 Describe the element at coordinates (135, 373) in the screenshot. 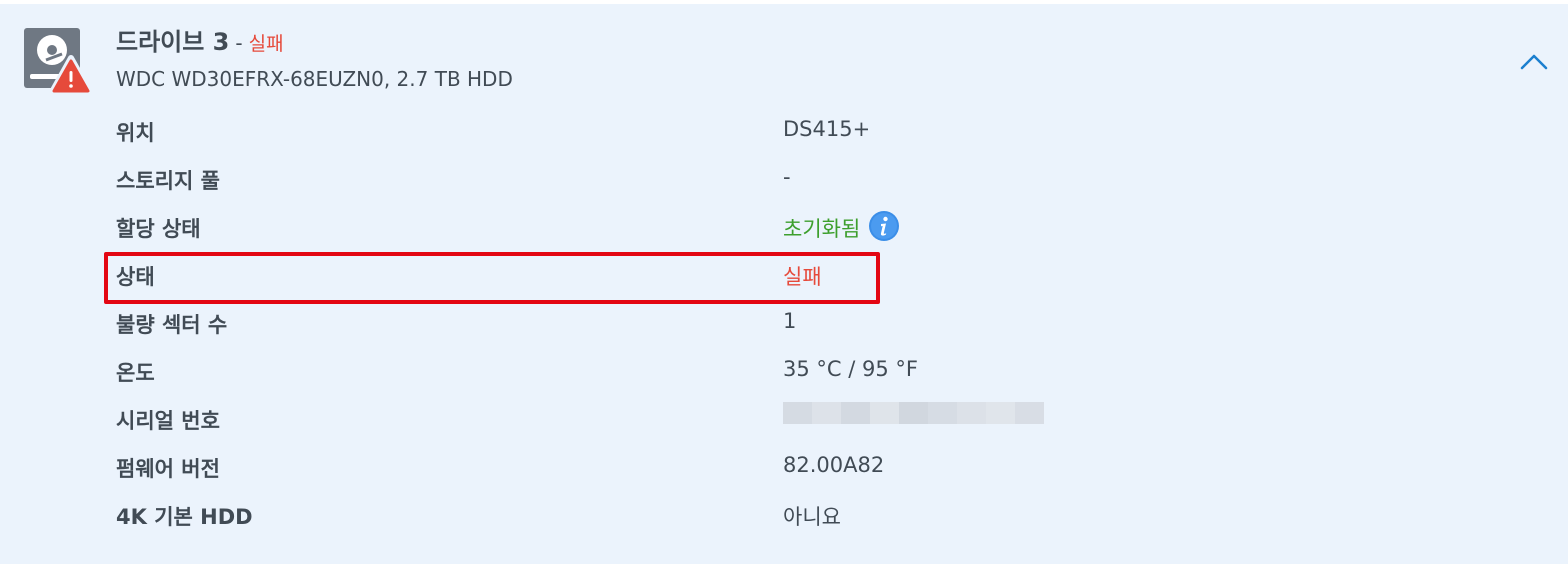

I see `temperature-label: 온도` at that location.